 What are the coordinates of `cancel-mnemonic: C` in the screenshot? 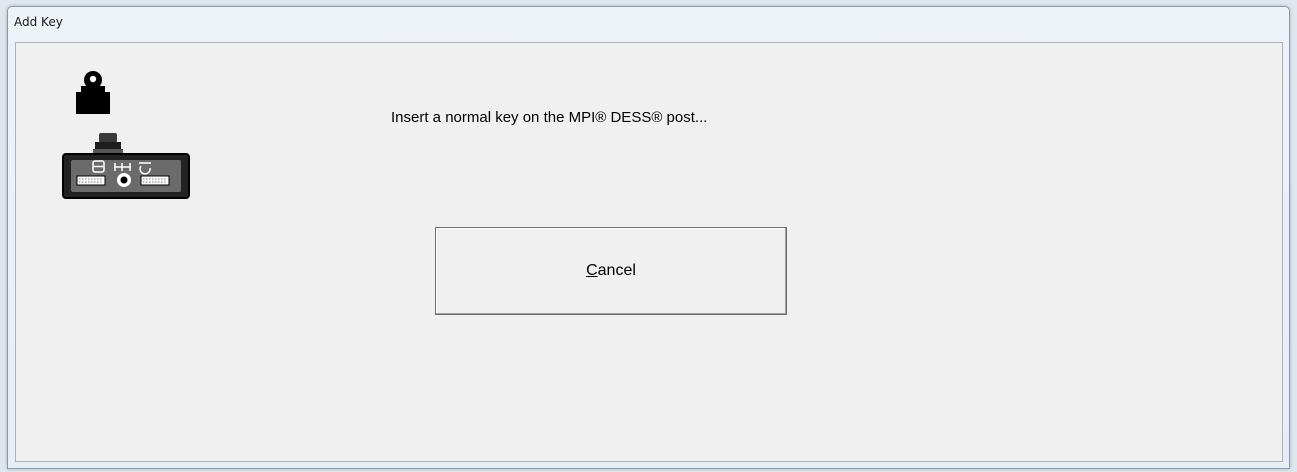 It's located at (592, 270).